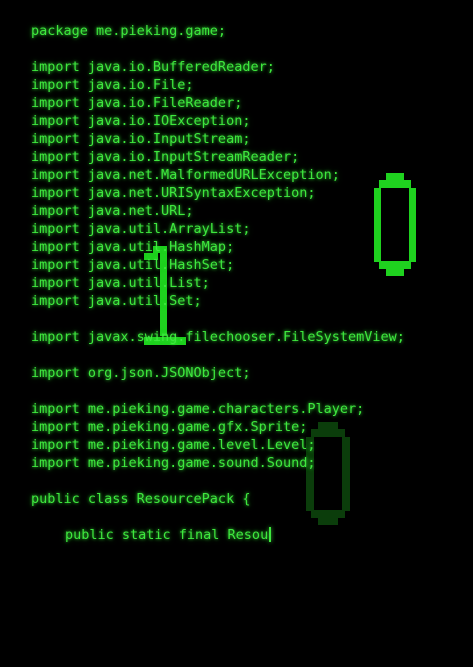  Describe the element at coordinates (129, 31) in the screenshot. I see `code-line-text: package me.pieking.game;` at that location.